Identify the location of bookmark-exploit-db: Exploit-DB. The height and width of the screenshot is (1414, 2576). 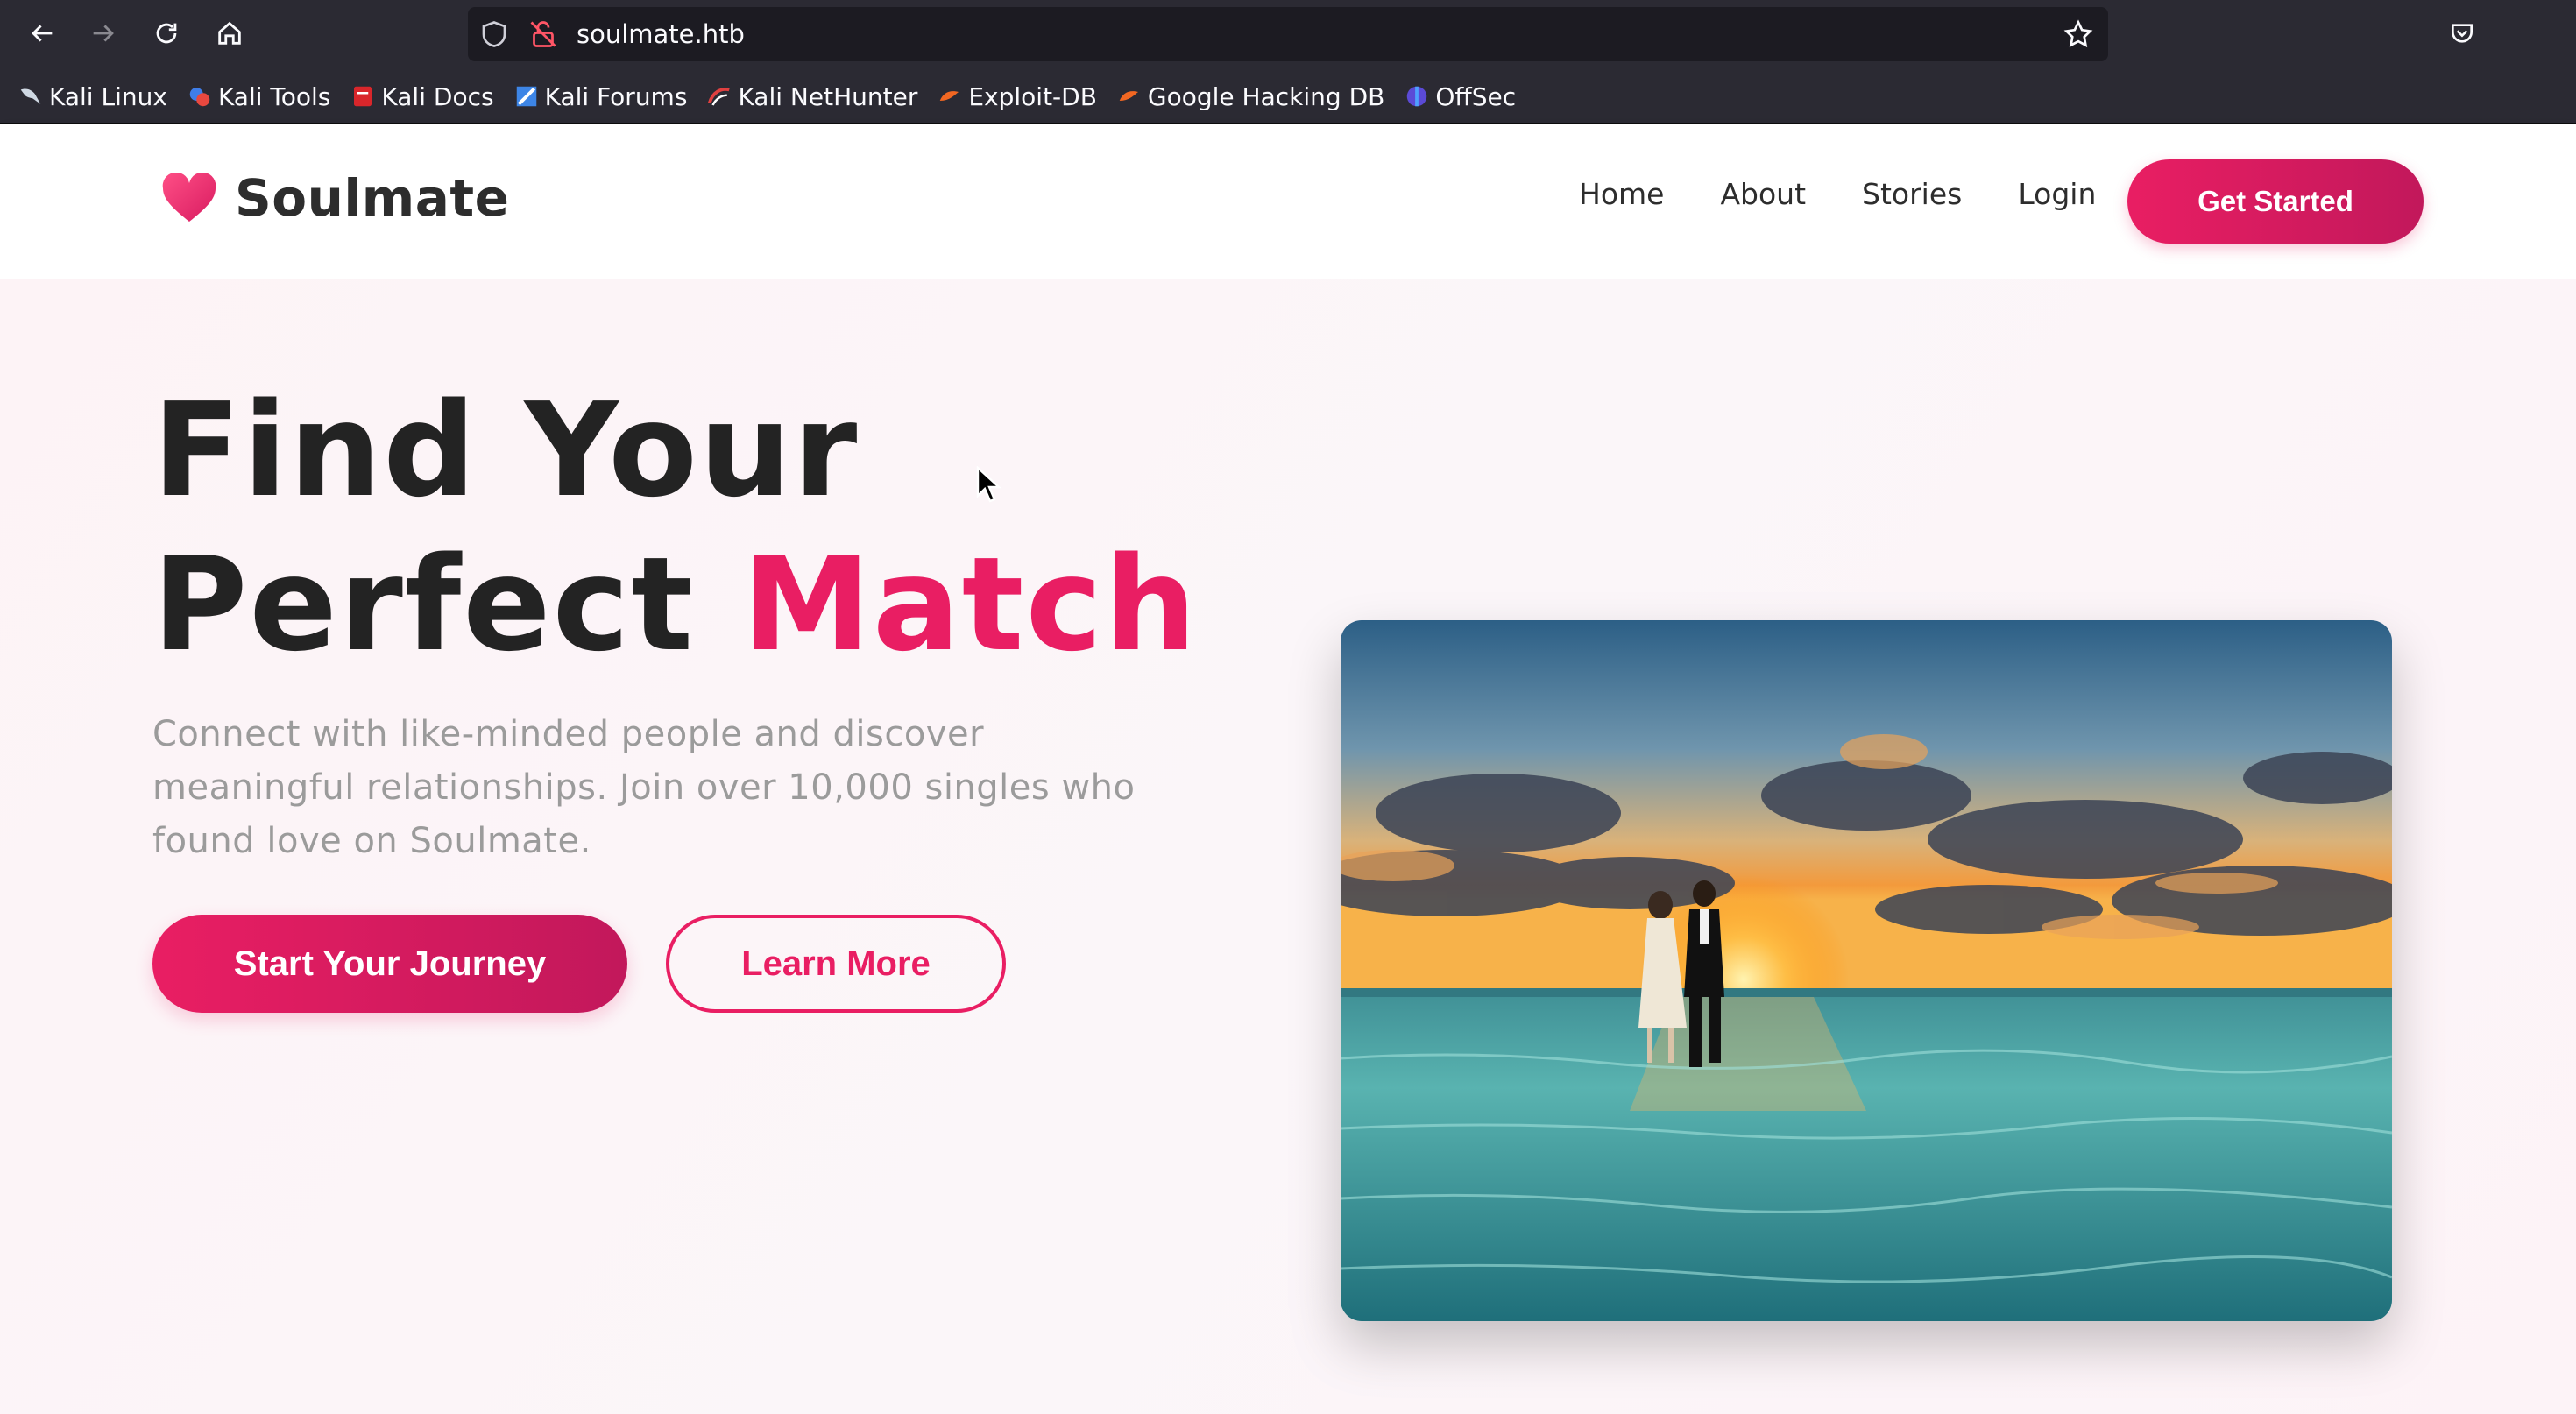
(1017, 96).